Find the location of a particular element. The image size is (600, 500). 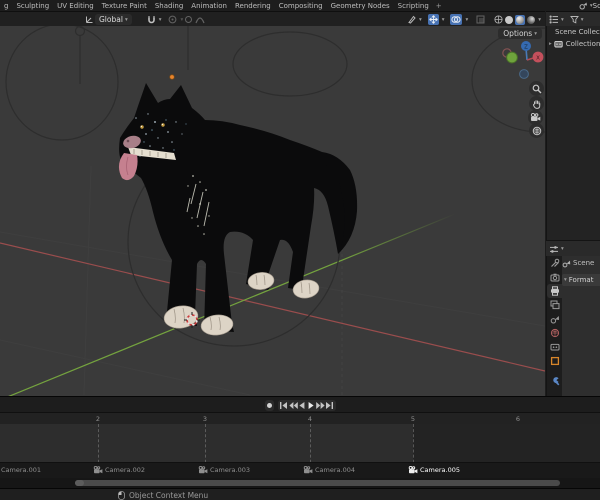

properties-panel: Scene ▾ Format is located at coordinates (573, 326).